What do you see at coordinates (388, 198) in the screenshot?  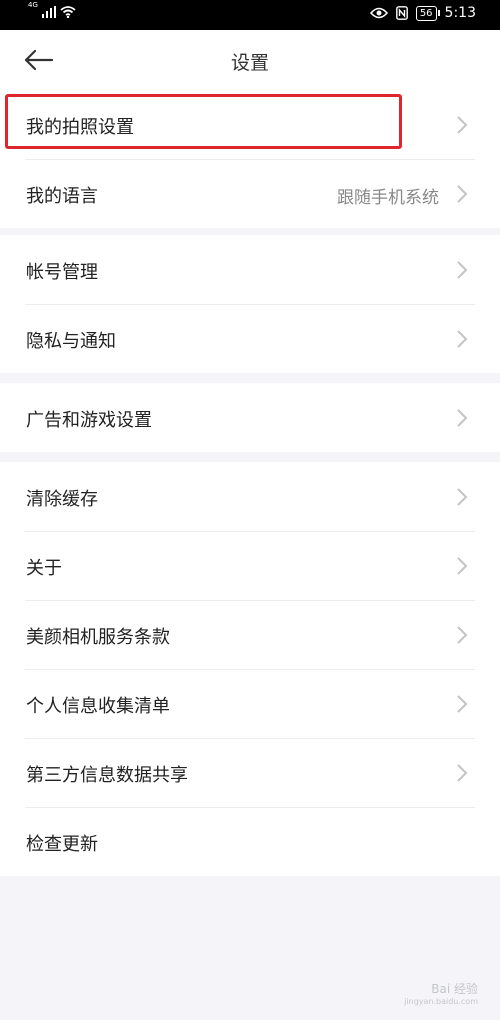 I see `language-value: 跟随手机系统` at bounding box center [388, 198].